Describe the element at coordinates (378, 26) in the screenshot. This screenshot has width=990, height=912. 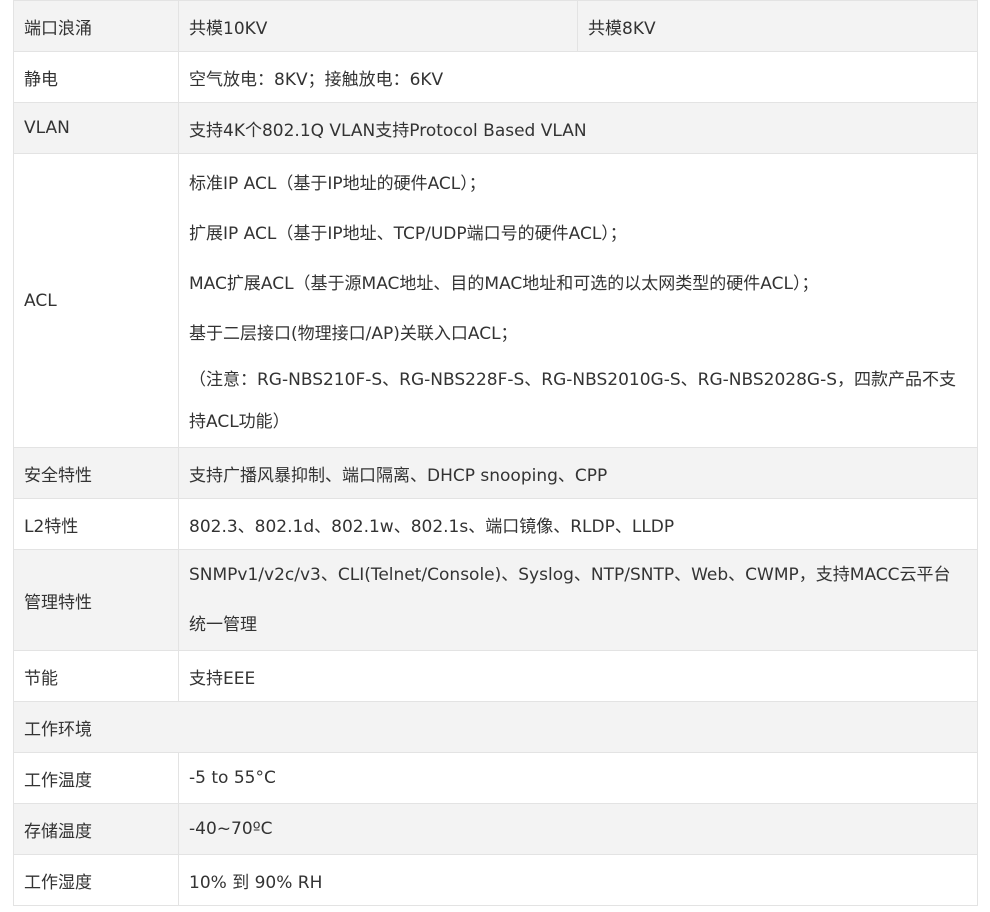
I see `row-value: 共模10KV` at that location.